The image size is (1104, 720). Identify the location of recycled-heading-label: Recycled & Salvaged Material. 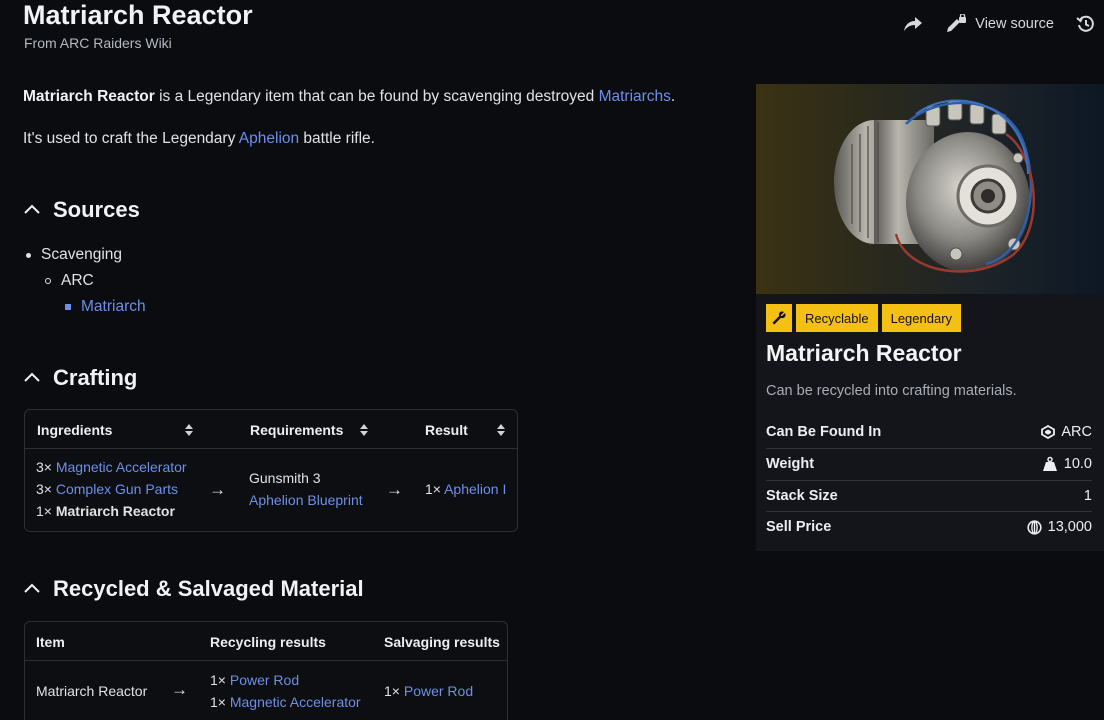
(208, 588).